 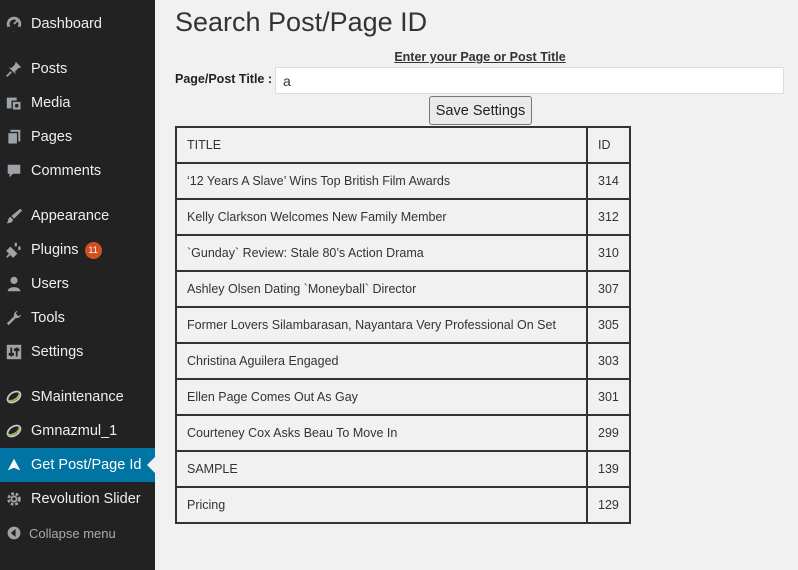 I want to click on sidebar-item-label: Tools, so click(x=48, y=318).